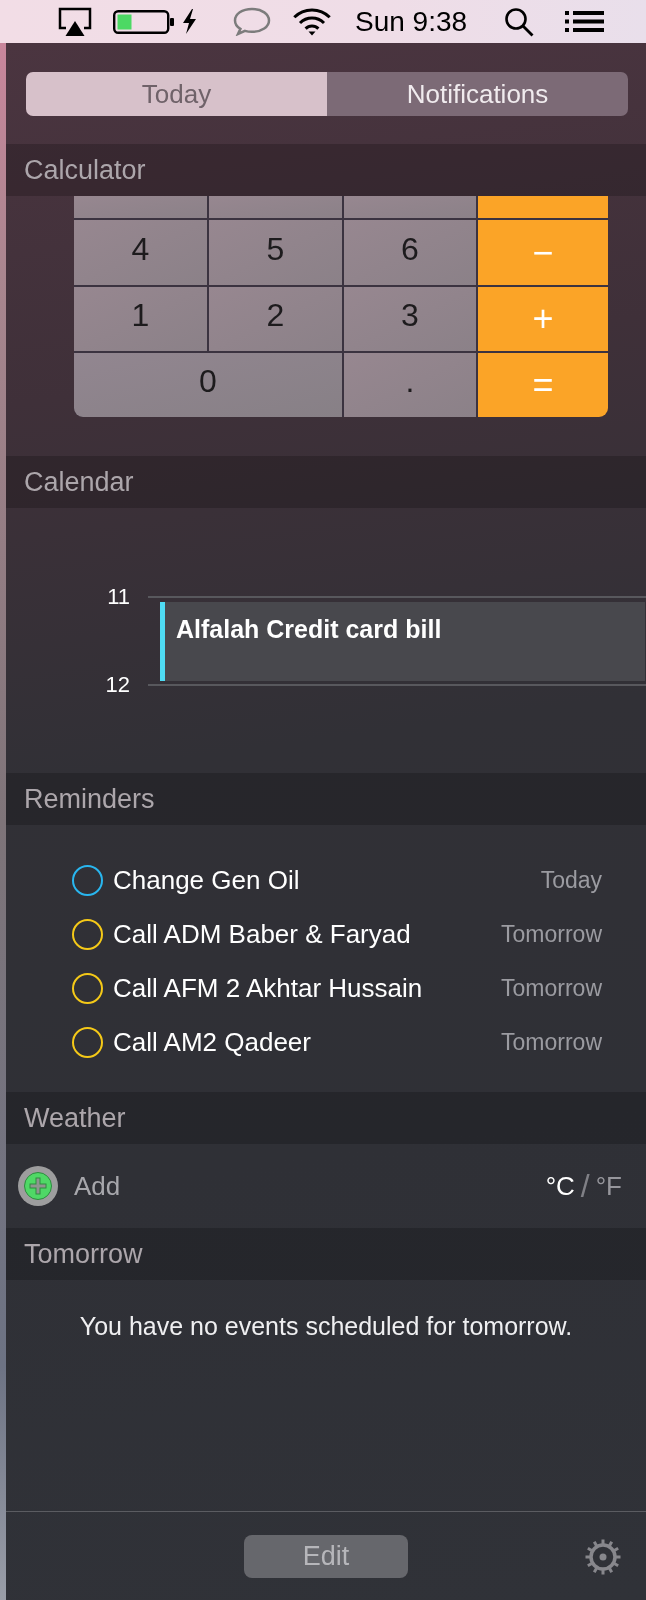  I want to click on segment-tab: Notifications, so click(477, 94).